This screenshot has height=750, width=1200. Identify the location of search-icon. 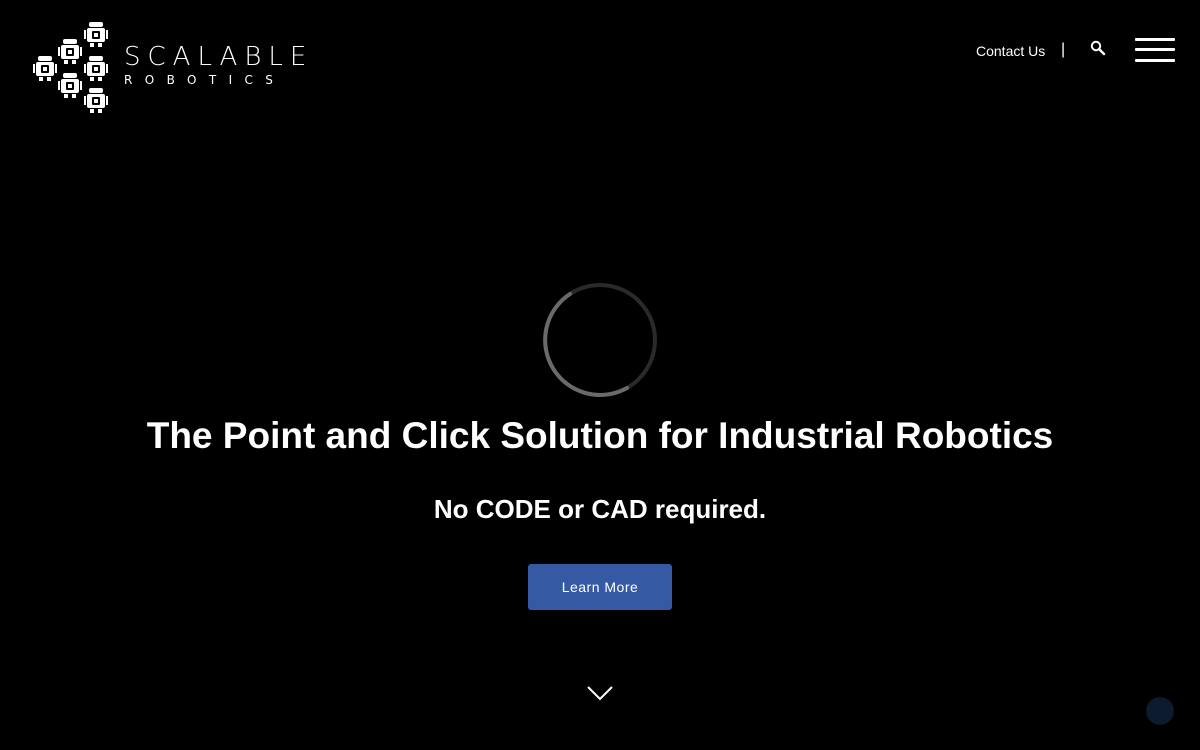
(1098, 48).